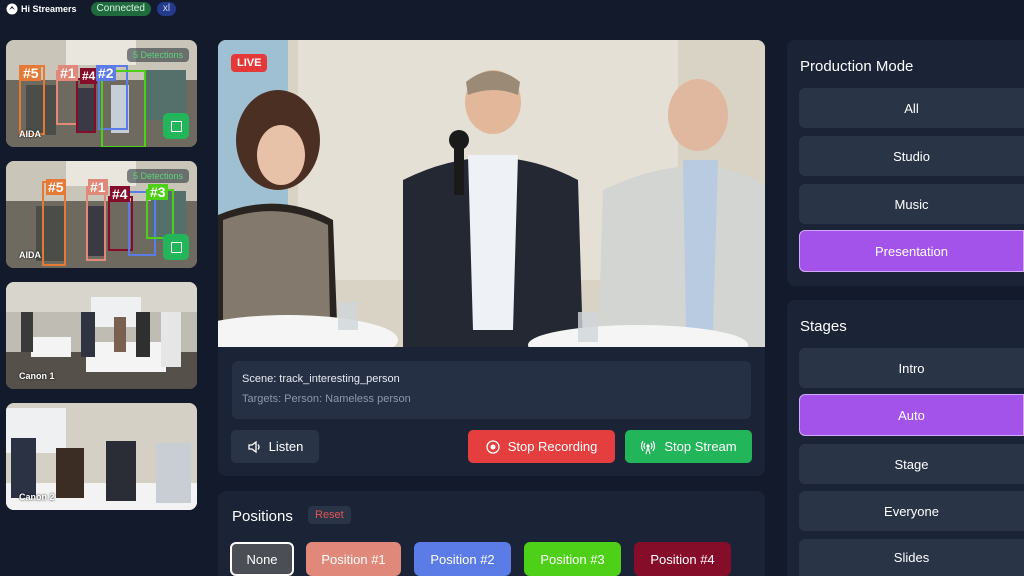 This screenshot has height=576, width=1024. I want to click on stage-label: Everyone, so click(911, 511).